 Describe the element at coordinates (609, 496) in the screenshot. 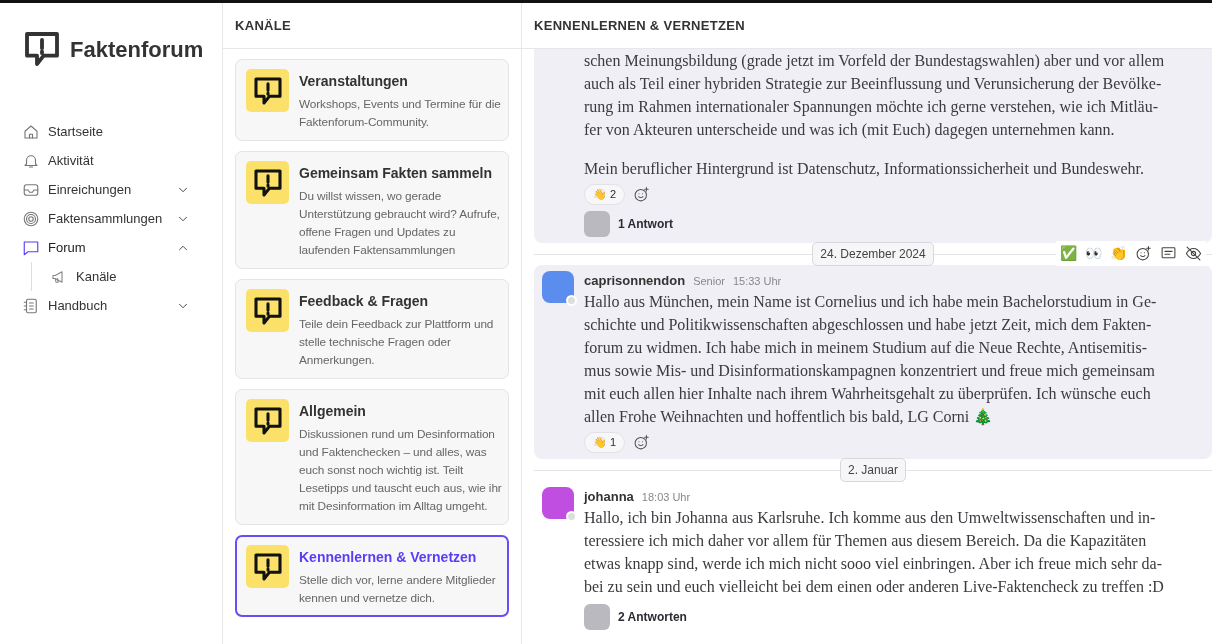

I see `author-name: johanna` at that location.